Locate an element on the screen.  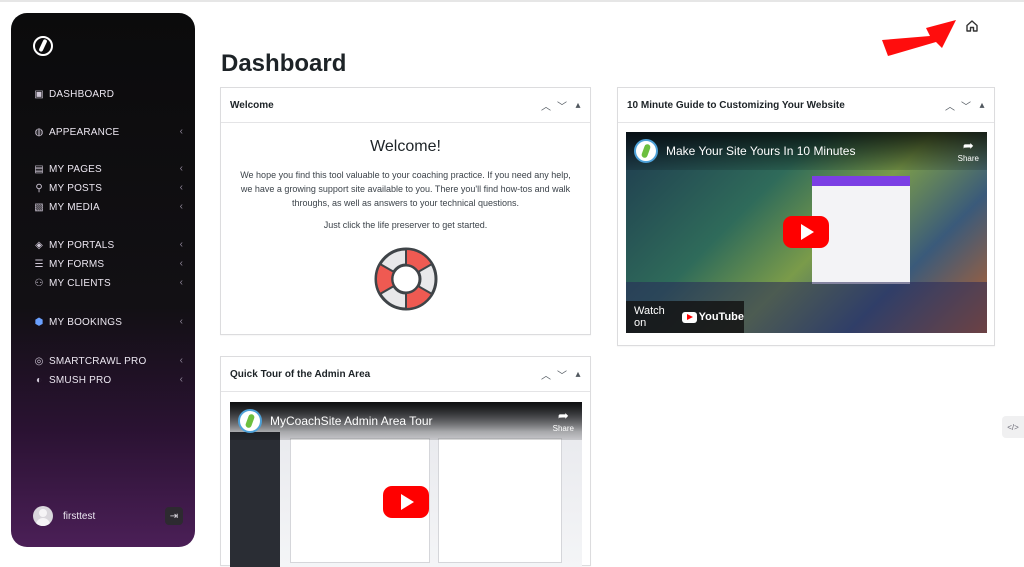
sidebar-item-smush-pro: ◐ SMUSH PRO ‹ is located at coordinates (108, 380).